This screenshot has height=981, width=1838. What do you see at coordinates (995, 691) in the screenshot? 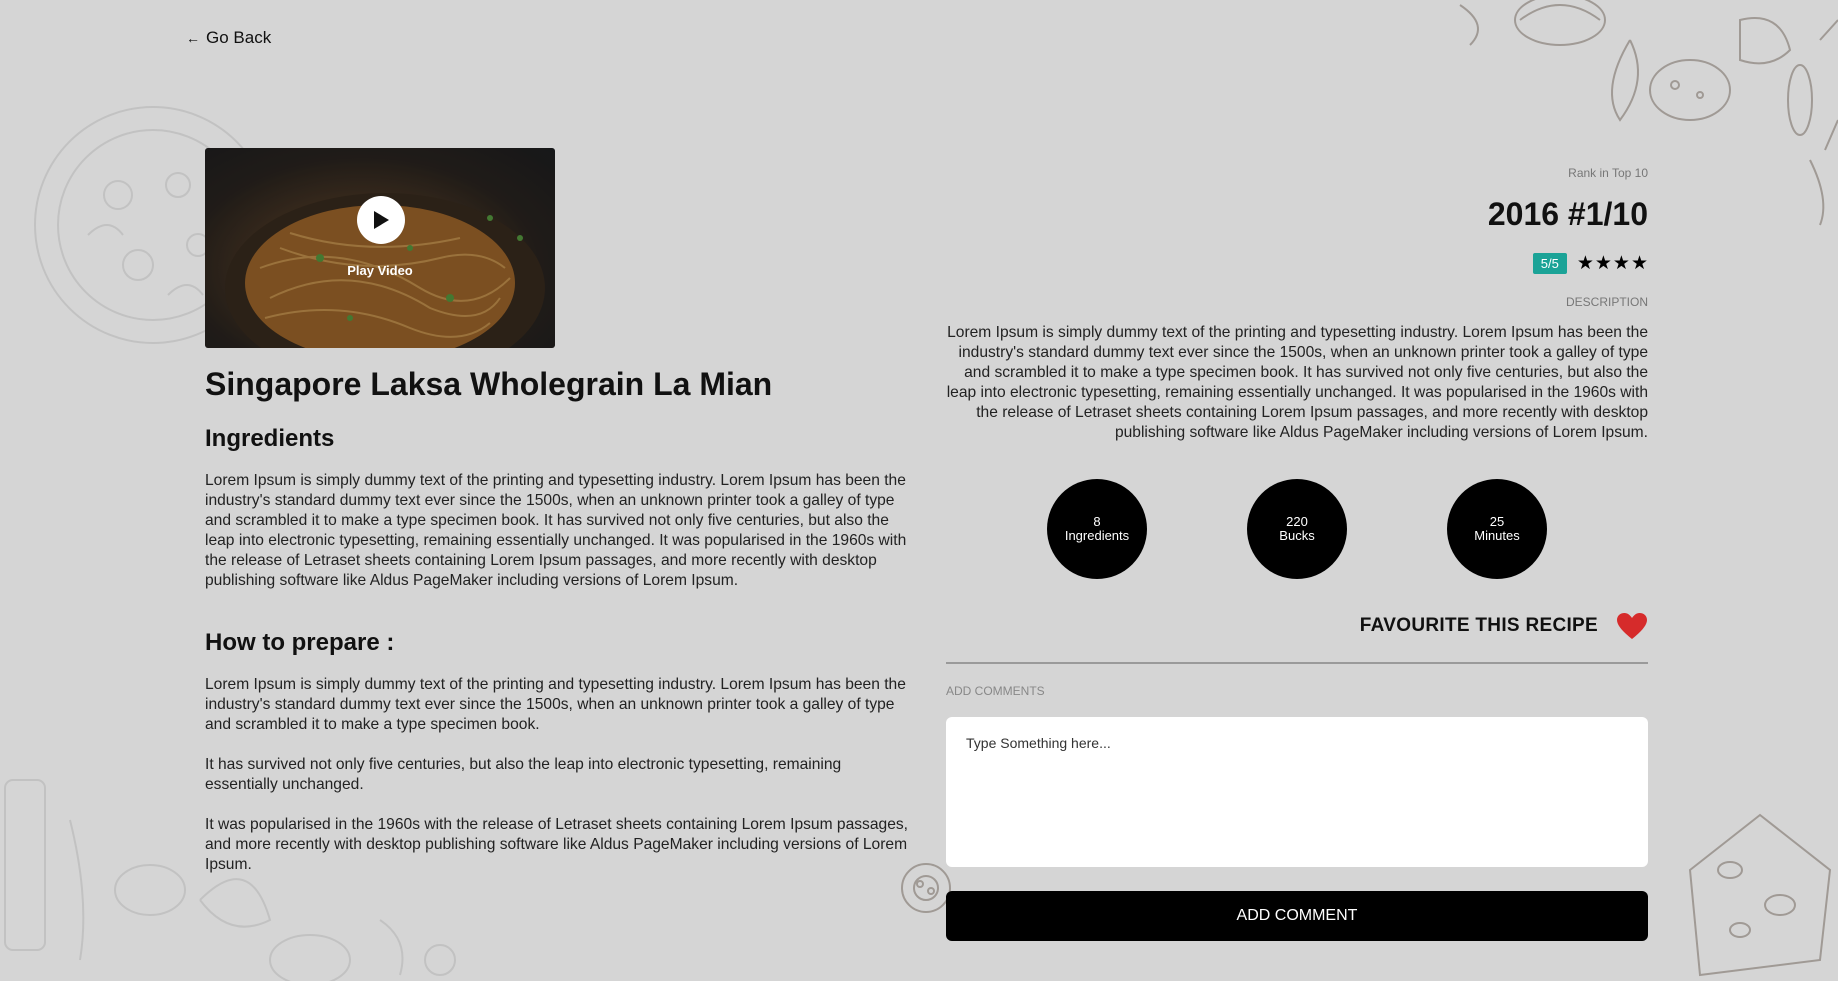
I see `add-comments-label: ADD COMMENTS` at bounding box center [995, 691].